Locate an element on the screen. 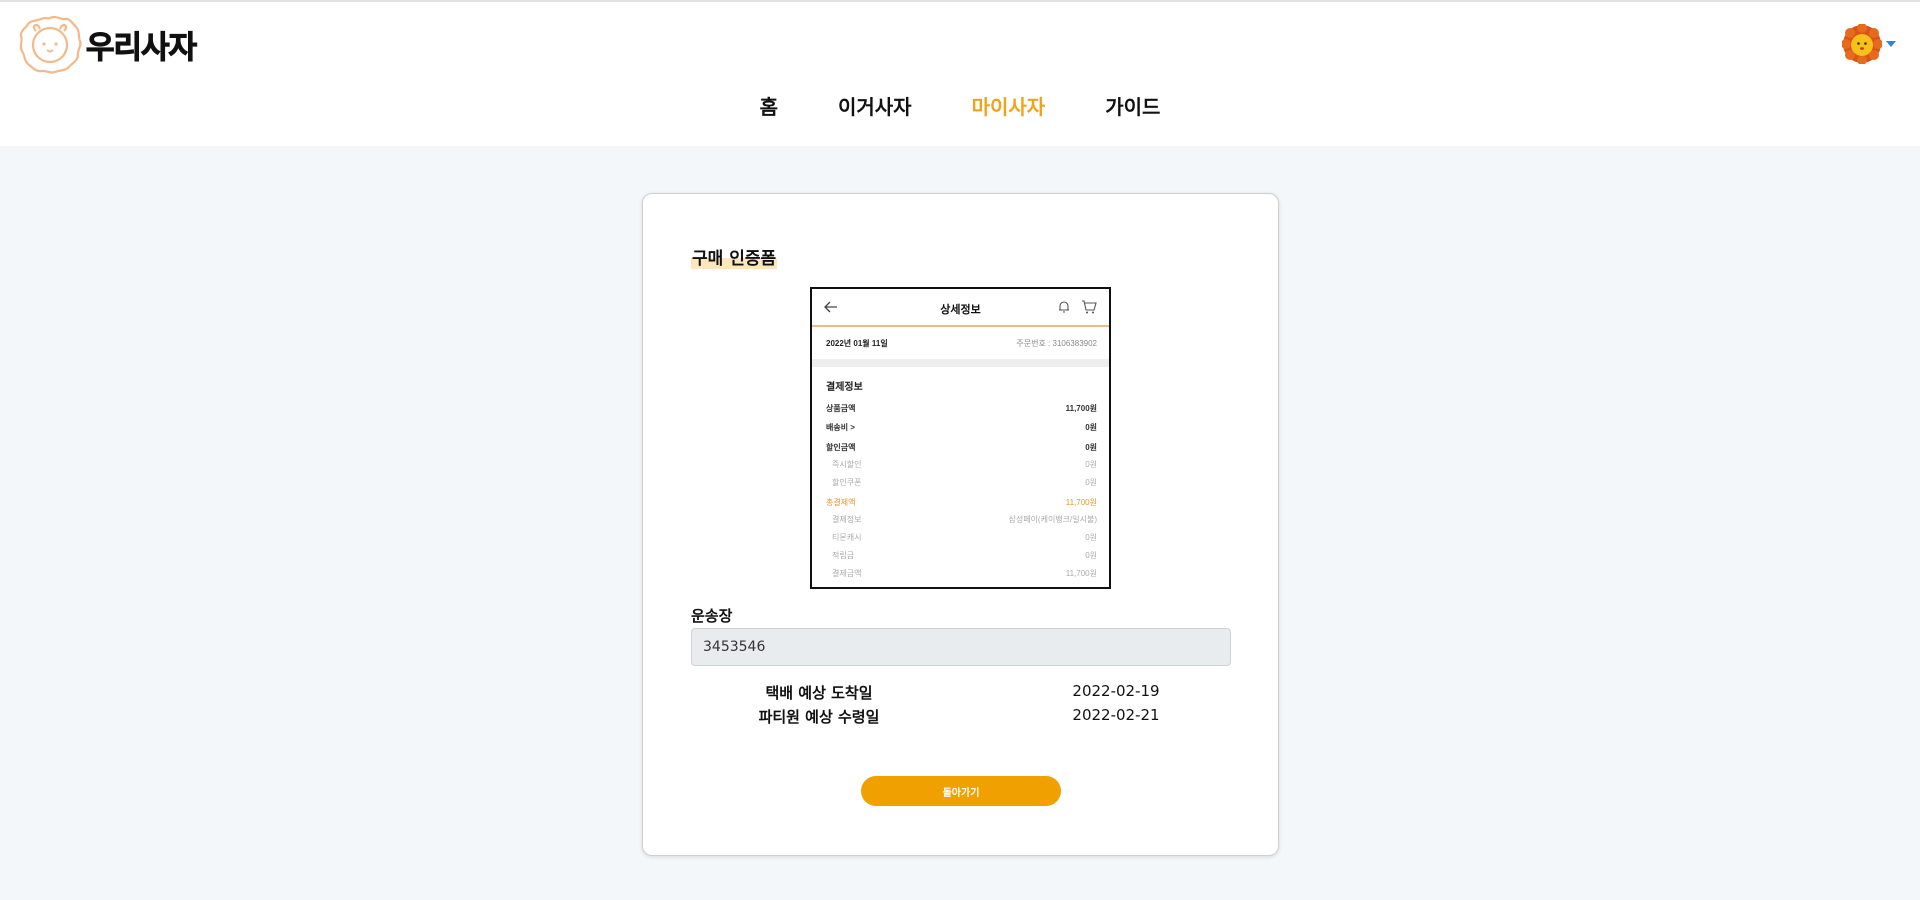 The image size is (1920, 900). tracking-number-input is located at coordinates (961, 647).